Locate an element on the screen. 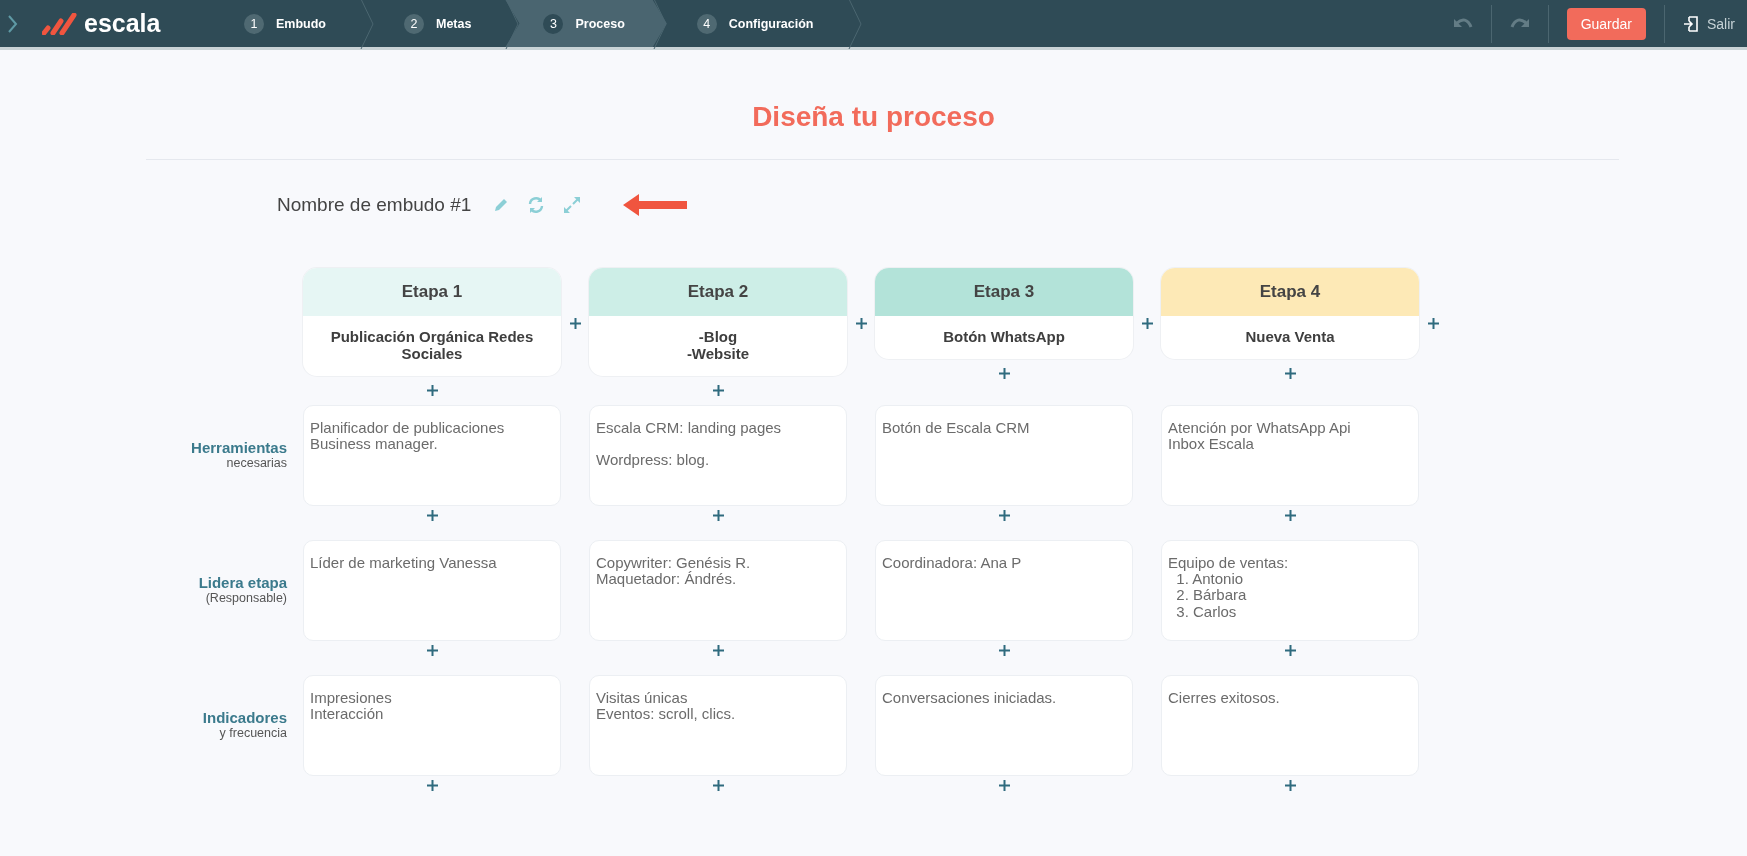  note-card: Botón de Escala CRM is located at coordinates (1004, 455).